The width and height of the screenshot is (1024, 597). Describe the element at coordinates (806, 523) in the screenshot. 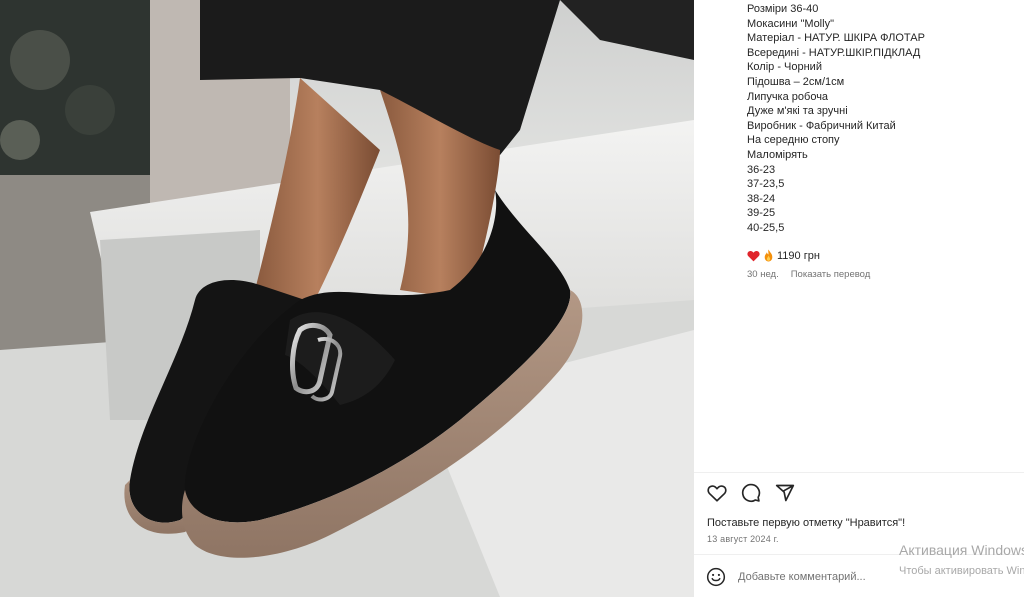

I see `likes-prompt: Поставьте первую отметку "Нравится"!` at that location.